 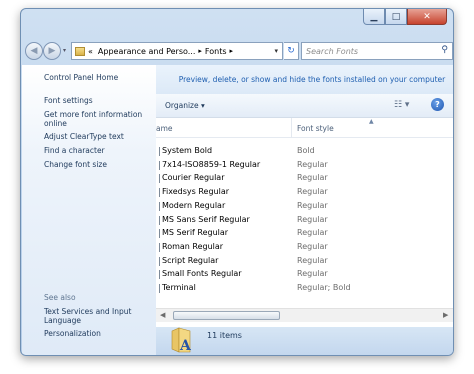 What do you see at coordinates (194, 205) in the screenshot?
I see `font-name: Modern Regular` at bounding box center [194, 205].